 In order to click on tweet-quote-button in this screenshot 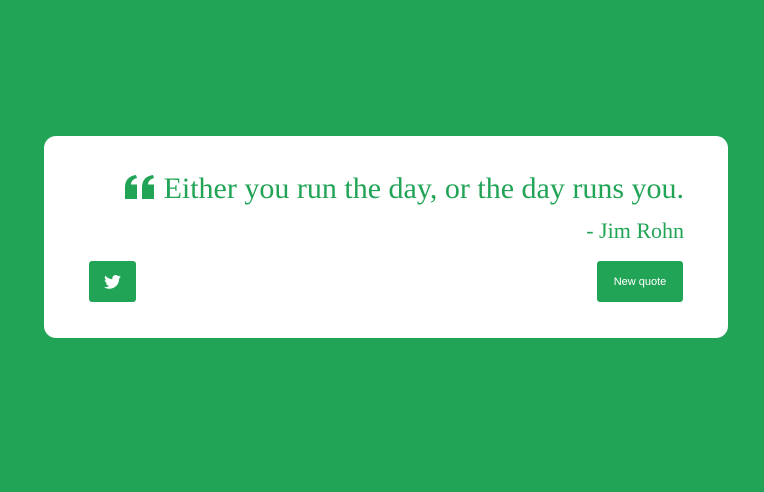, I will do `click(112, 281)`.